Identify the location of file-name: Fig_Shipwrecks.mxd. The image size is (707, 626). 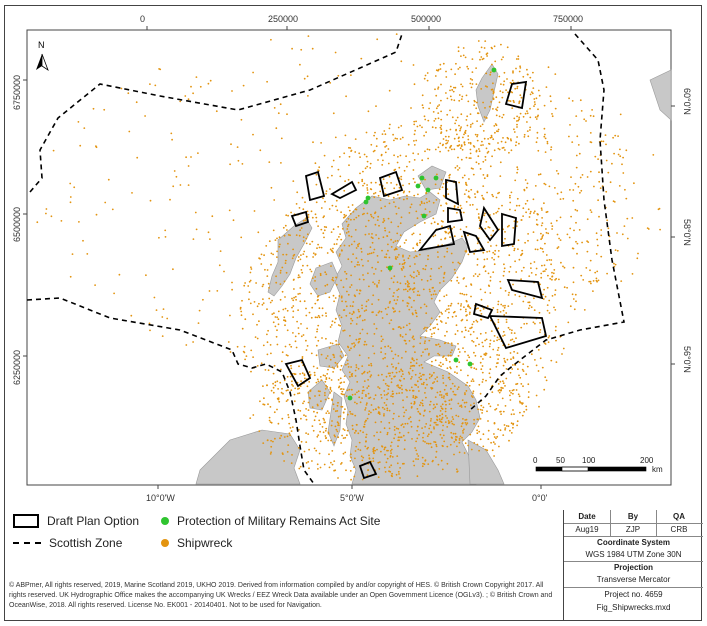
(633, 607).